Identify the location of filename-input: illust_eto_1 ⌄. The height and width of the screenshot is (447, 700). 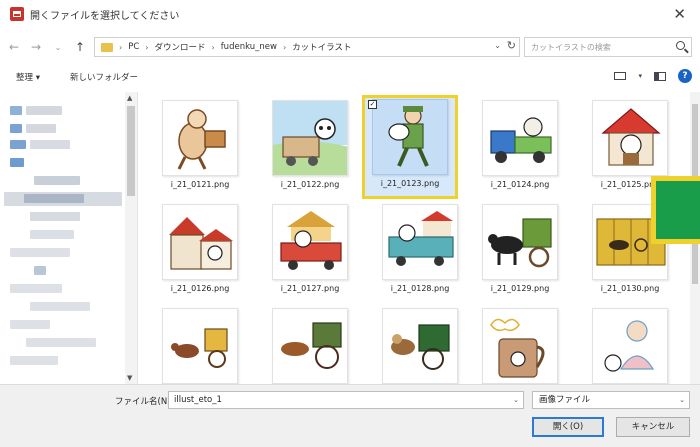
(346, 400).